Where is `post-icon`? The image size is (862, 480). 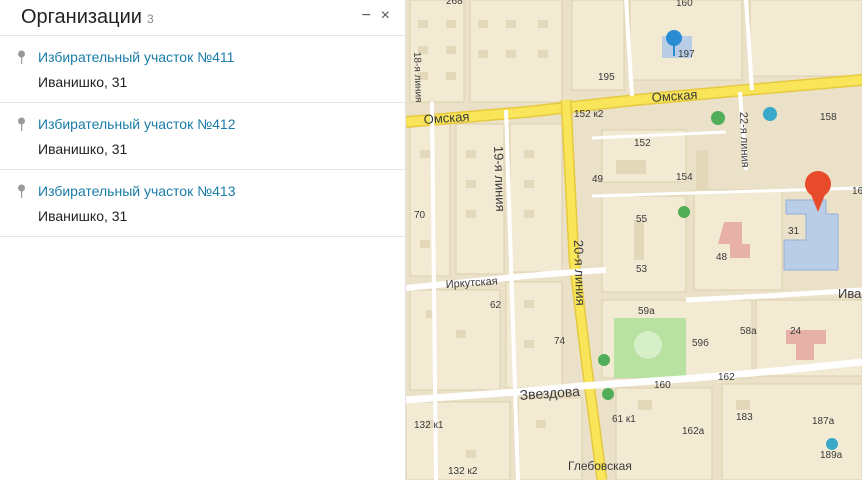
post-icon is located at coordinates (770, 114).